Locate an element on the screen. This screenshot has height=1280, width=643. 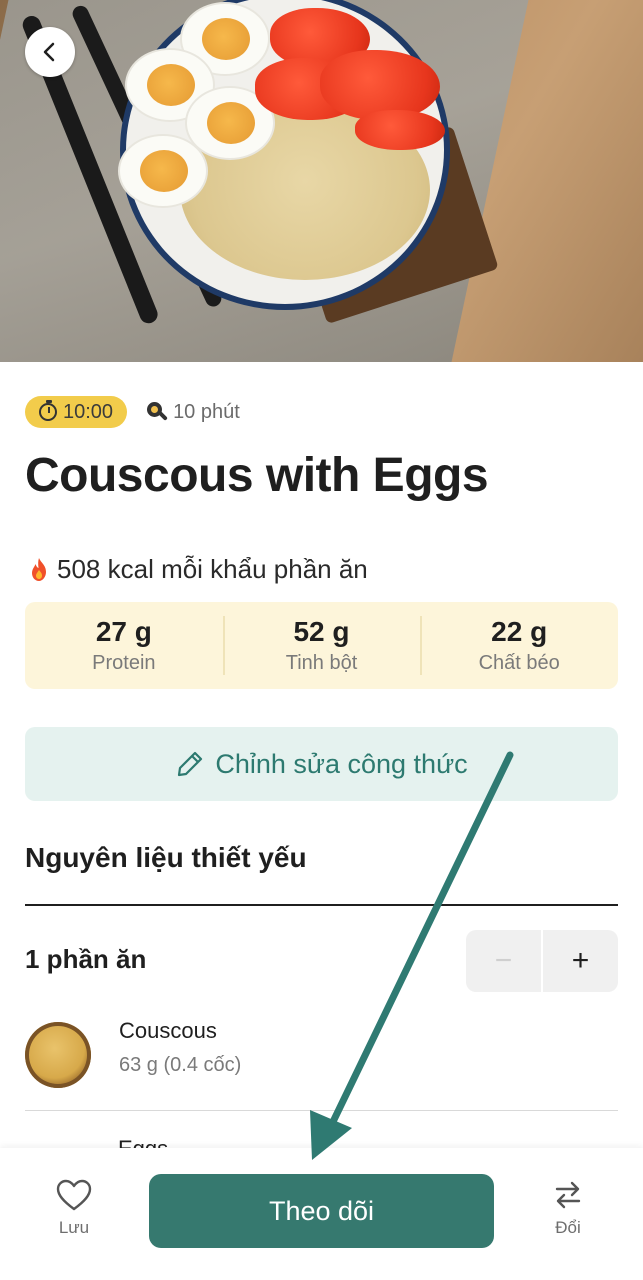
section-divider is located at coordinates (321, 905).